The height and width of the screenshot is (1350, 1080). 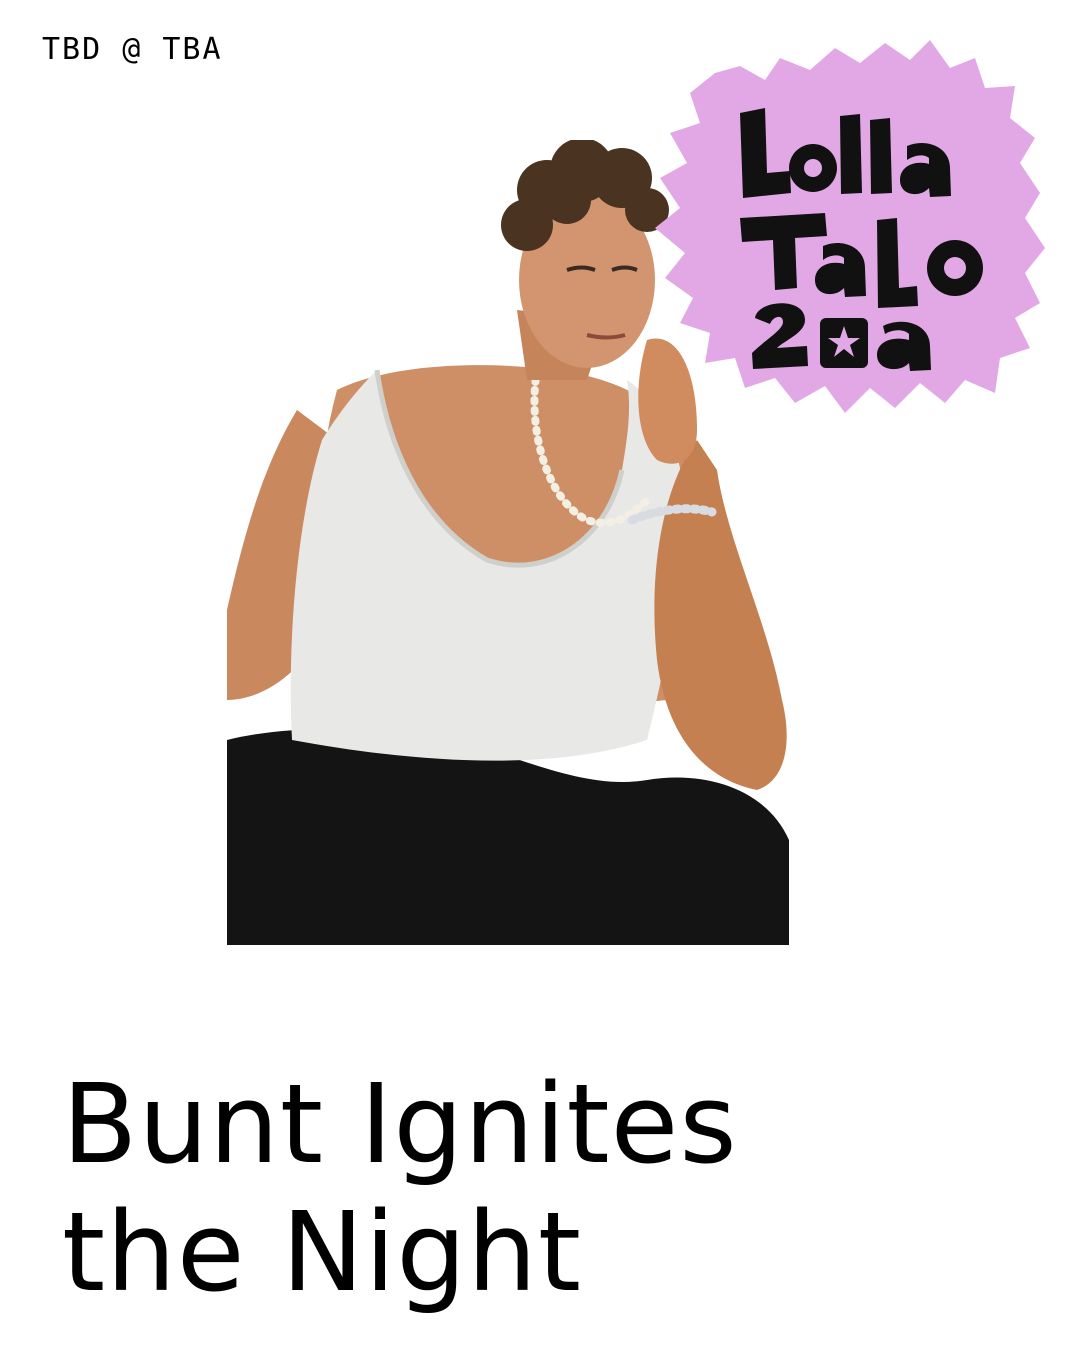 I want to click on headline-line-2: the Night, so click(x=322, y=1252).